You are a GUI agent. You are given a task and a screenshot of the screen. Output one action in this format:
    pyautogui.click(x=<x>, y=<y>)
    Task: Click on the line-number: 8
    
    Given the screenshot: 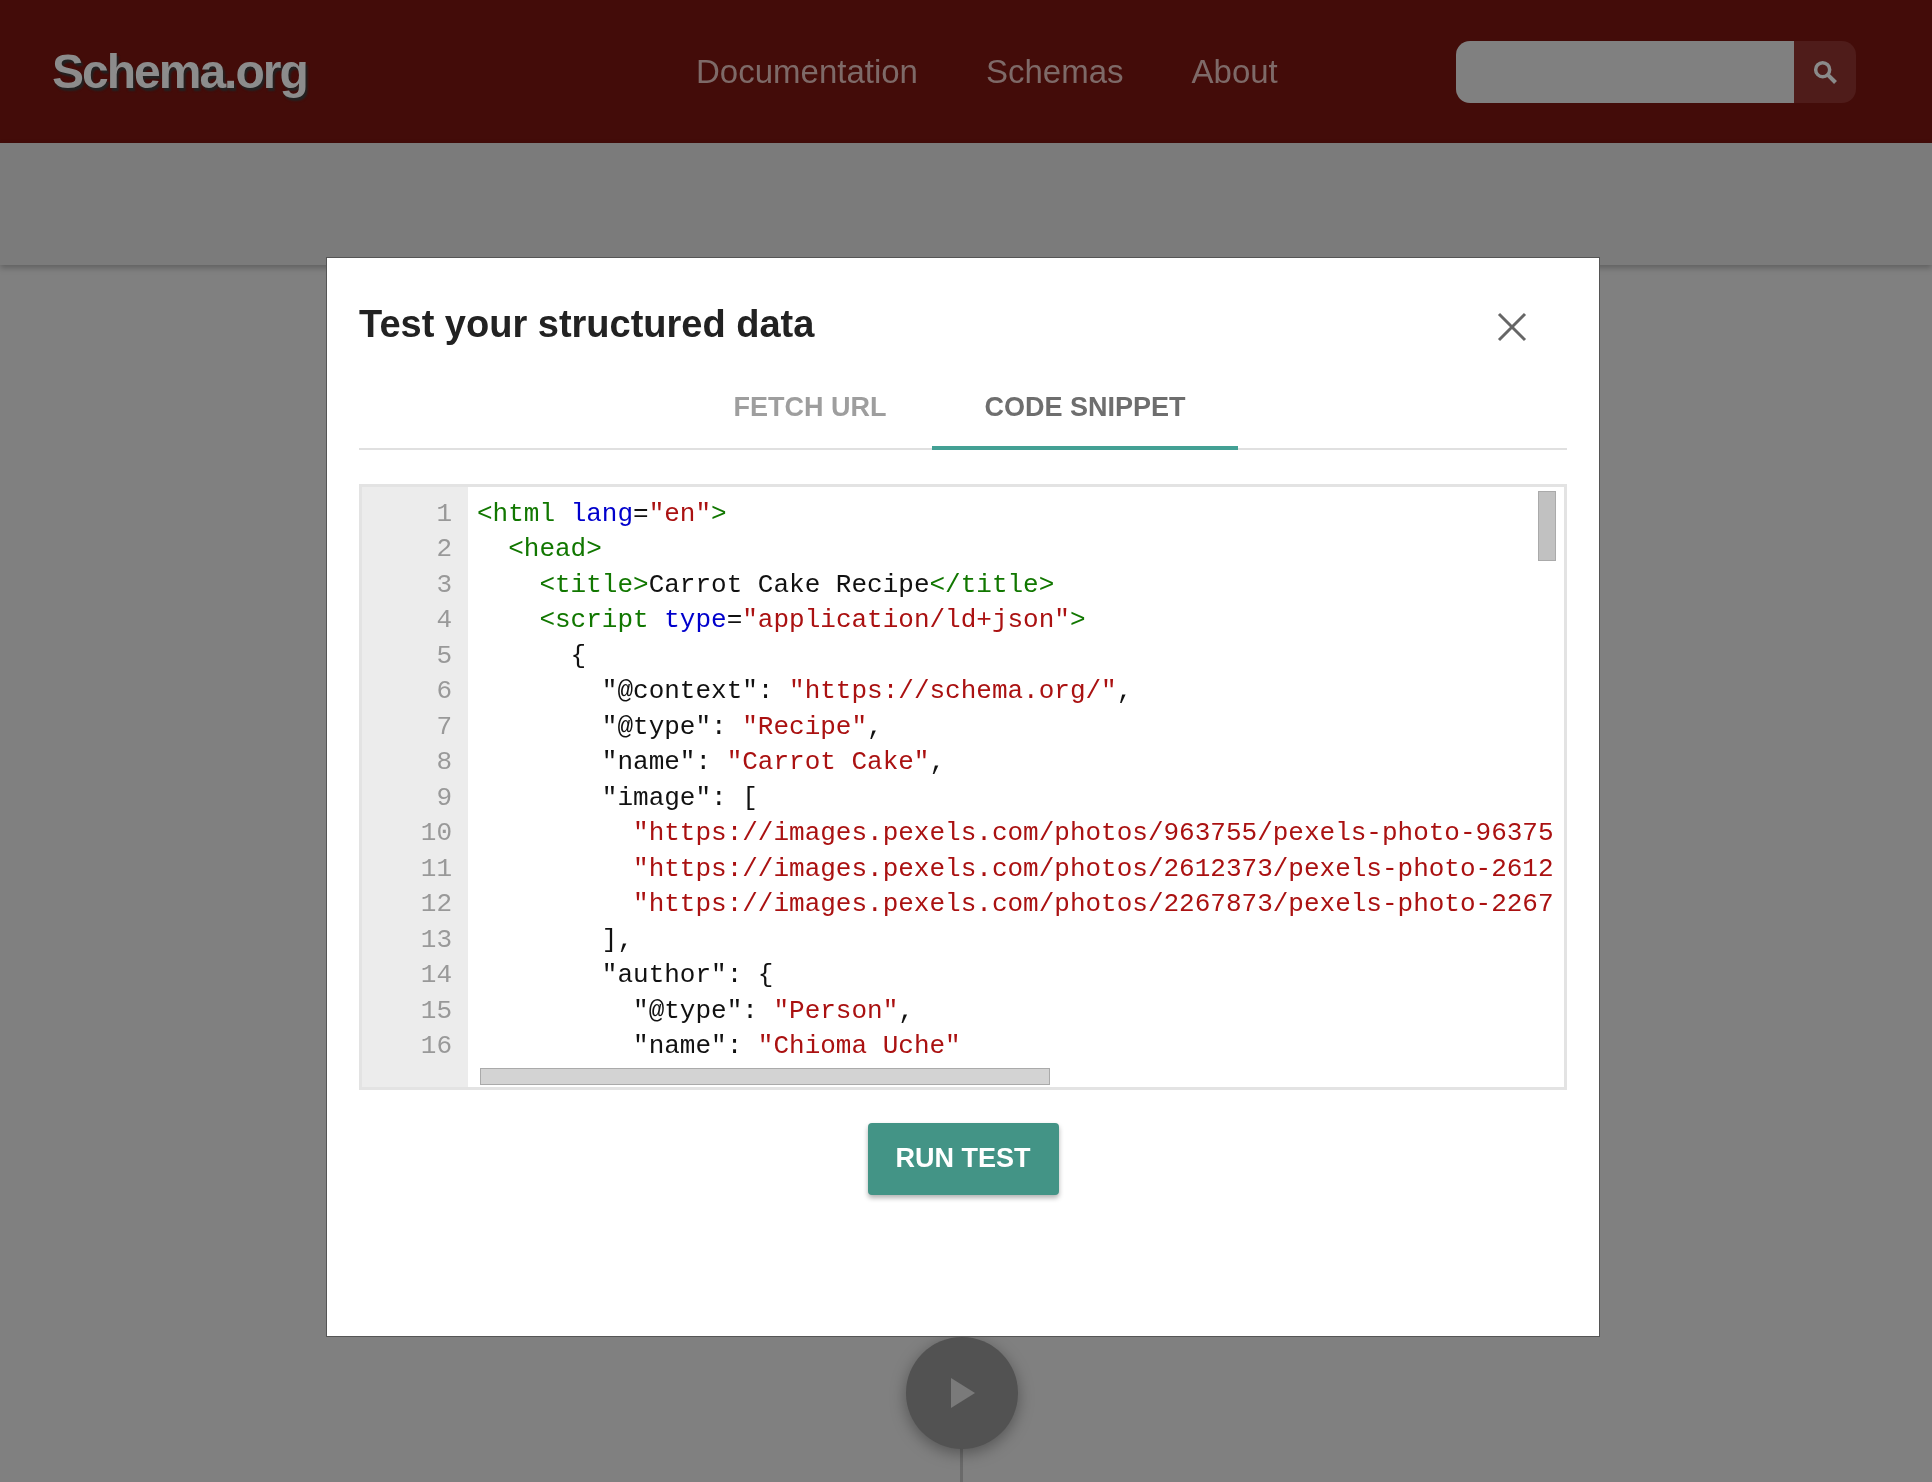 What is the action you would take?
    pyautogui.click(x=444, y=763)
    